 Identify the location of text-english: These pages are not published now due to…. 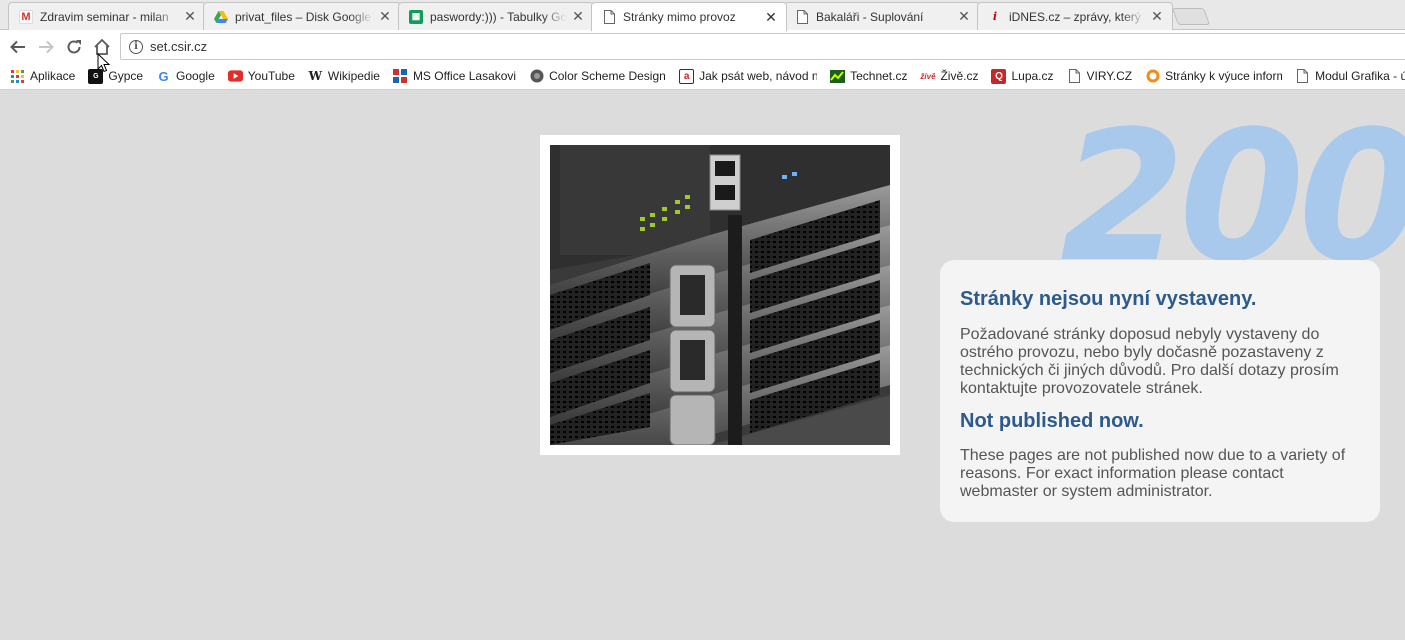
(1153, 473).